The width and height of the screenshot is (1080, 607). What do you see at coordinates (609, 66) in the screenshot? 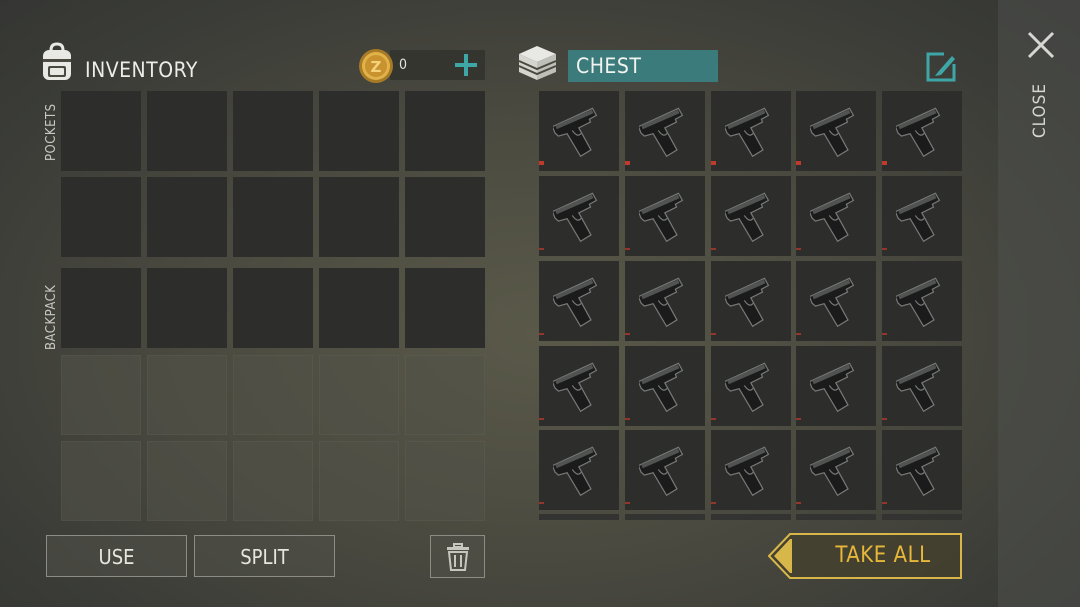
I see `chest-name: CHEST` at bounding box center [609, 66].